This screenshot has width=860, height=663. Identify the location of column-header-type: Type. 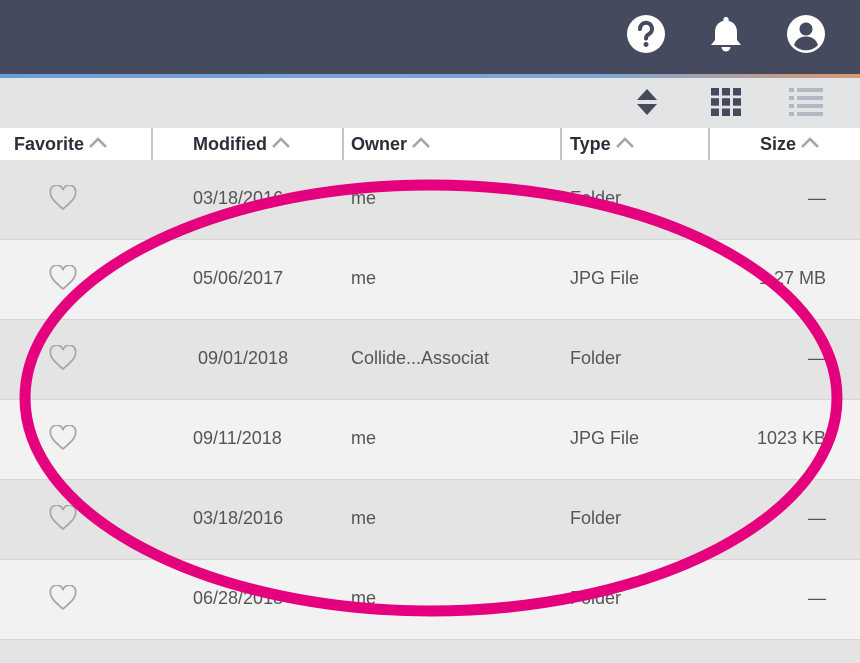
(602, 144).